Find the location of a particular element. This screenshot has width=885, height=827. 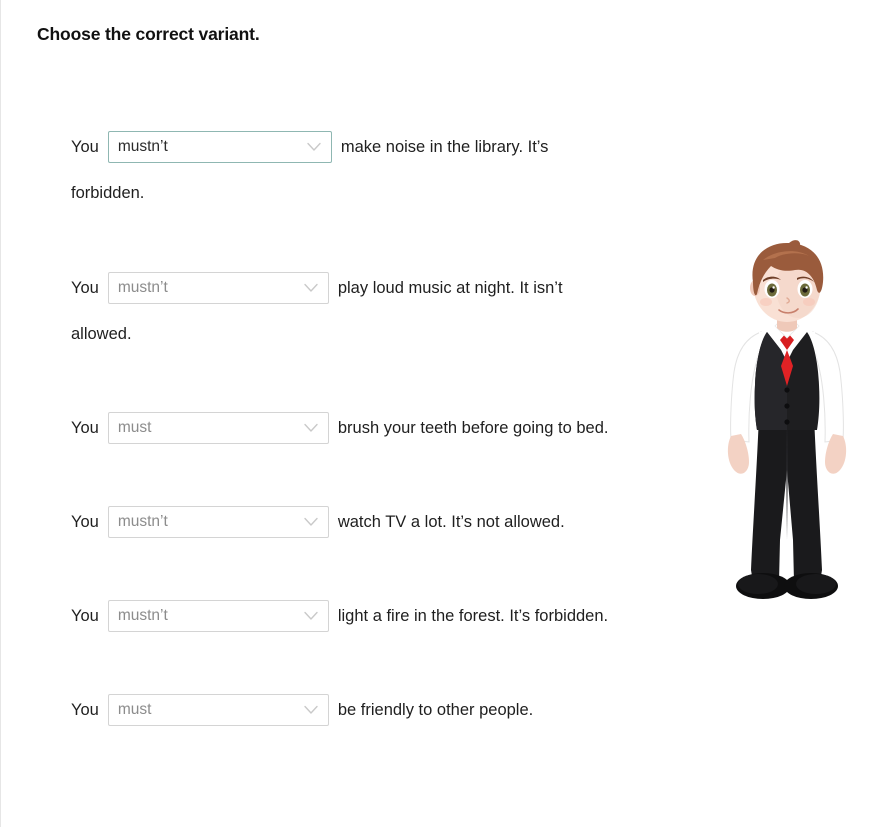

character-illustration is located at coordinates (788, 425).